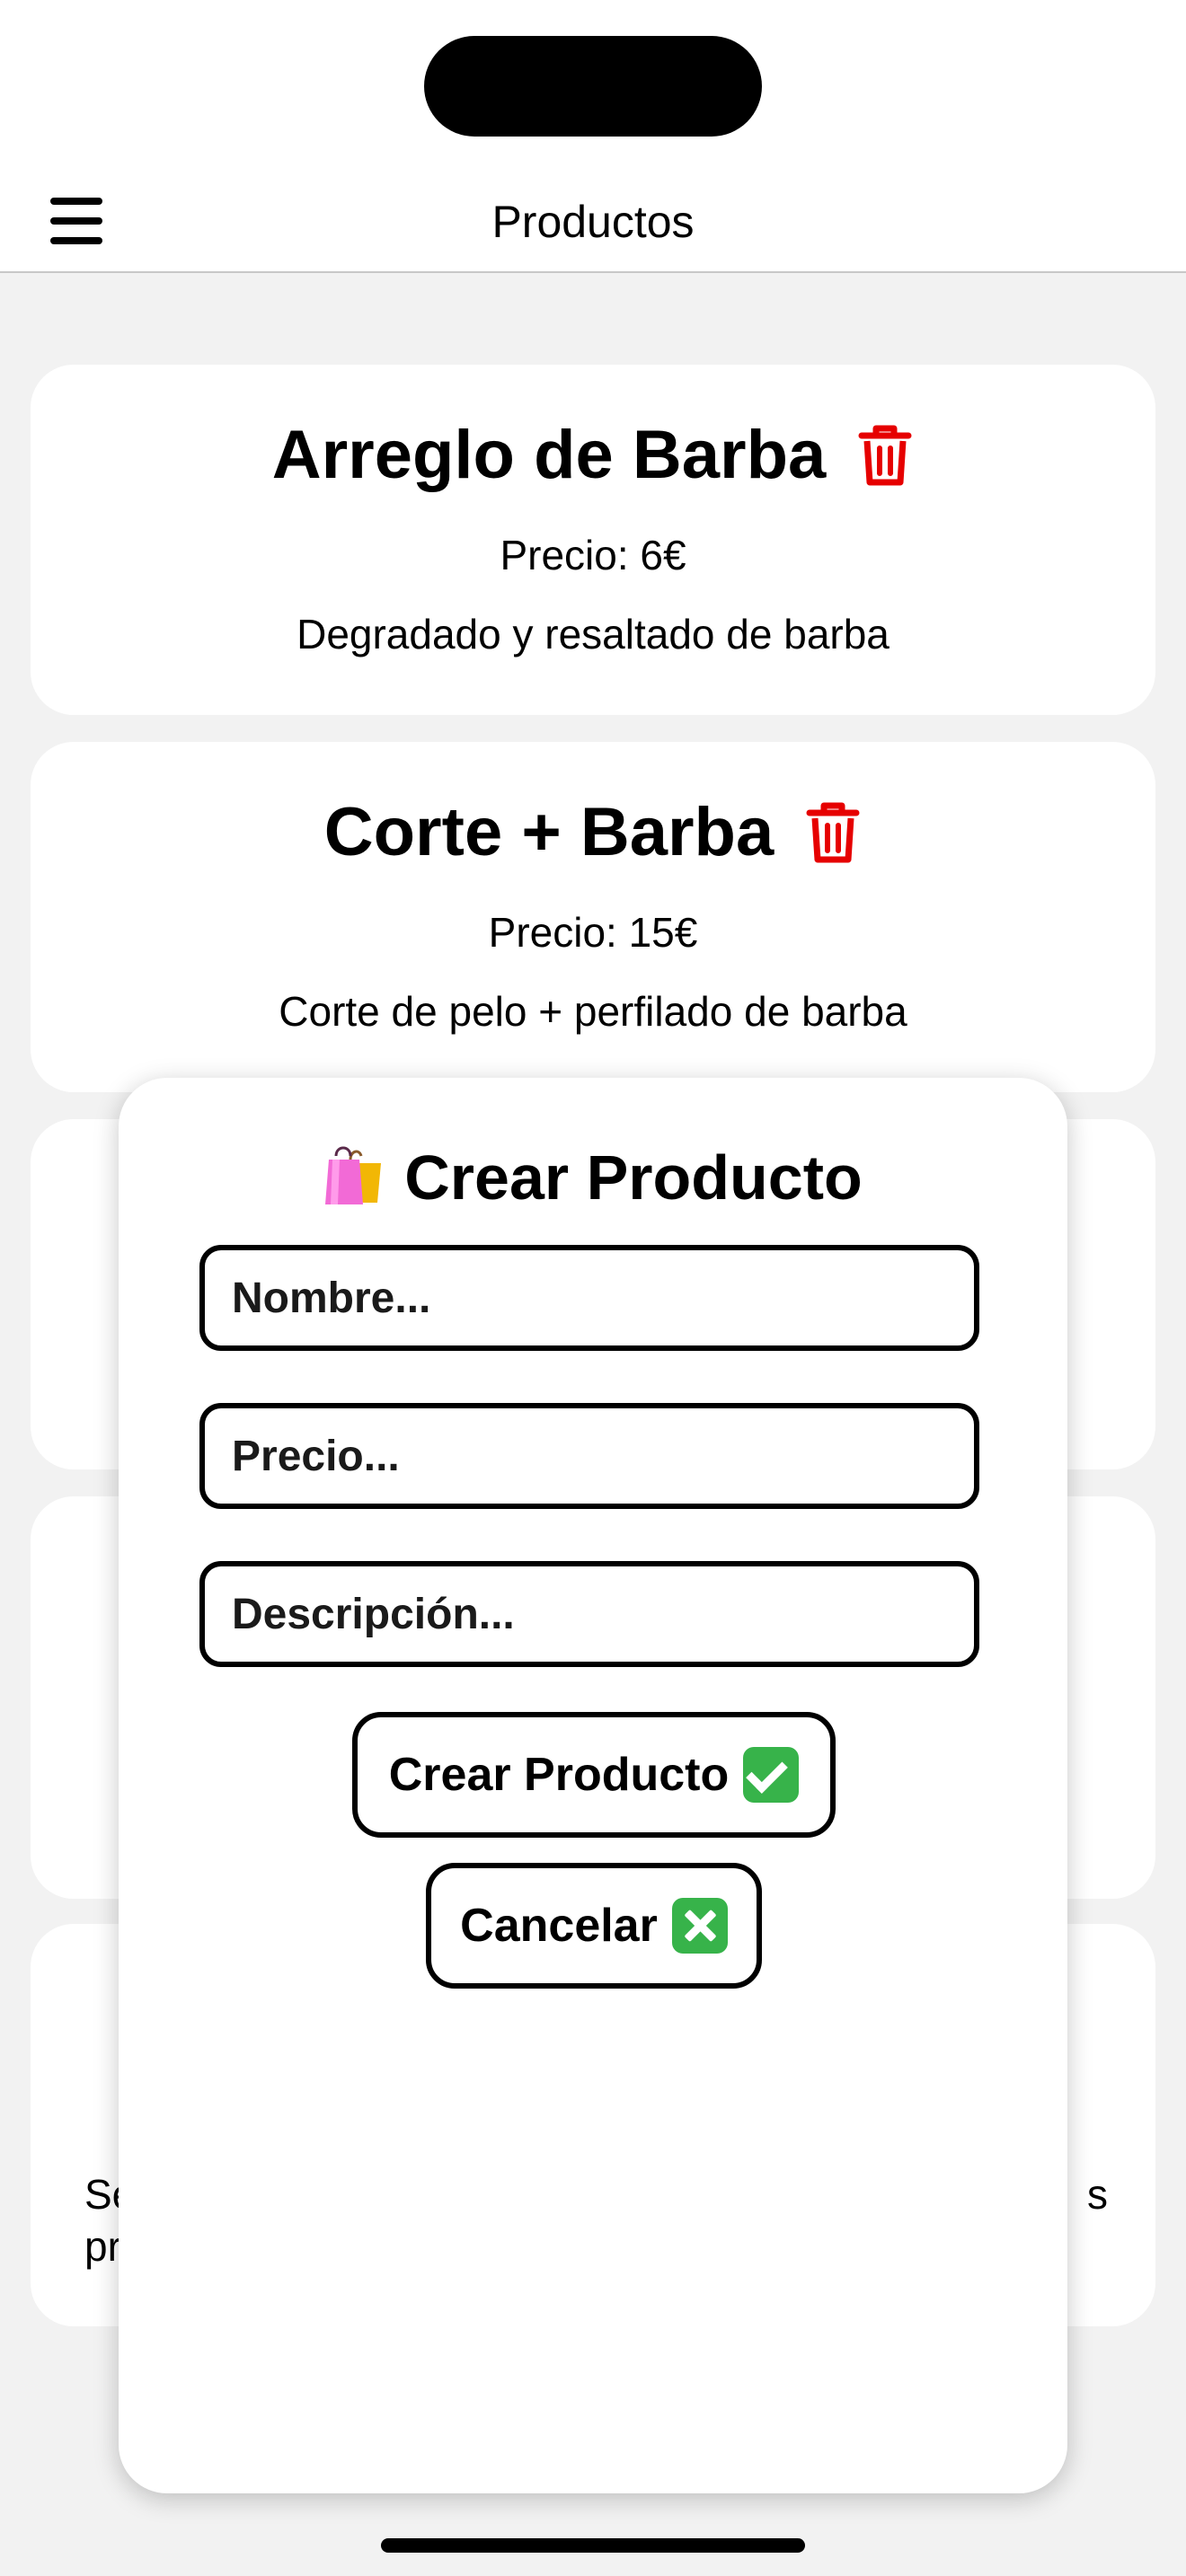 This screenshot has width=1186, height=2576. I want to click on dynamic-island, so click(593, 86).